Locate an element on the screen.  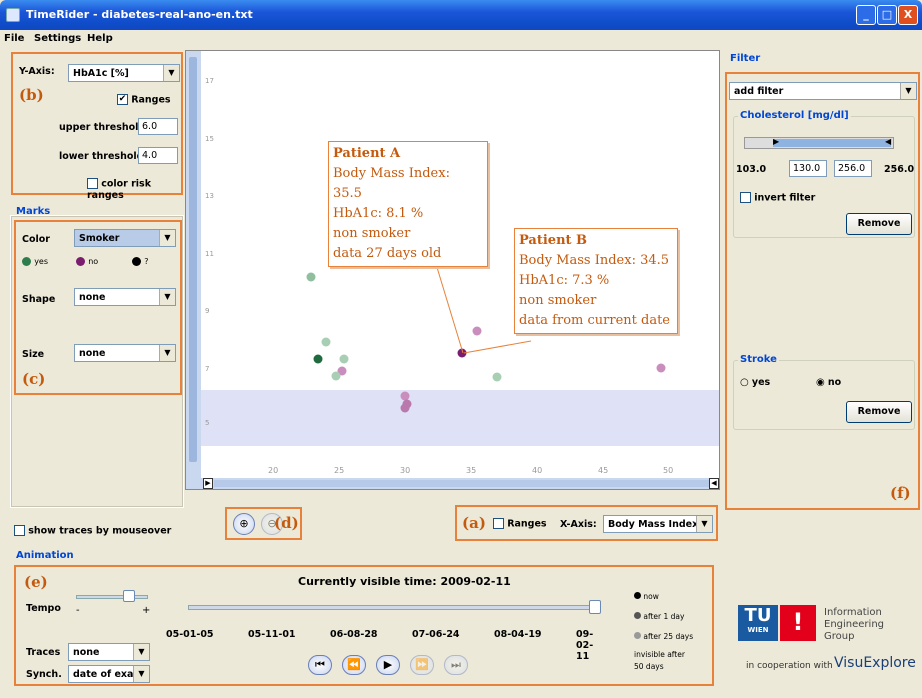
time-axis-date: 08-04-19 is located at coordinates (518, 634).